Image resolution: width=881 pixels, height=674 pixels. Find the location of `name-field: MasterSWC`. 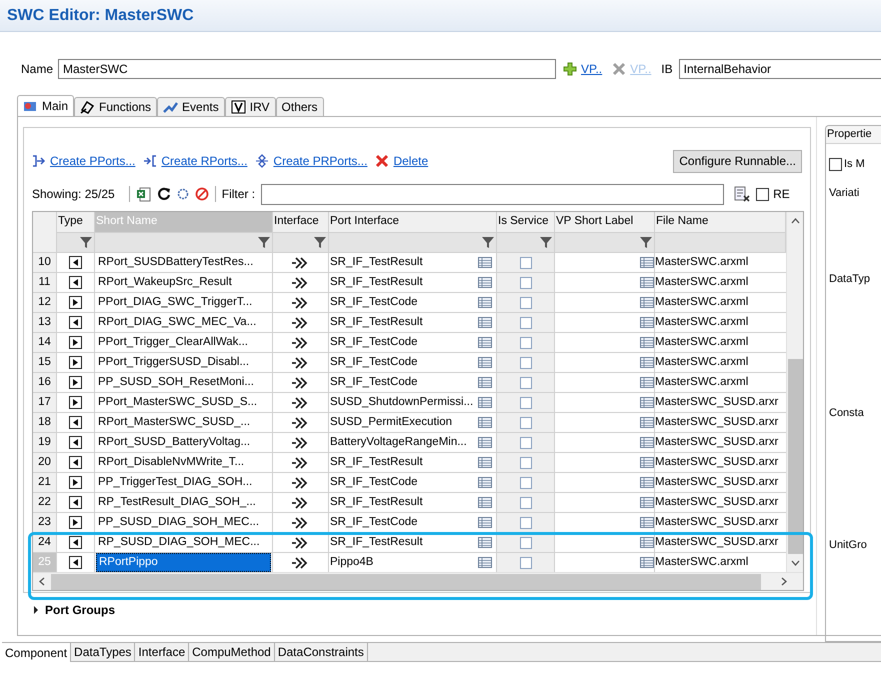

name-field: MasterSWC is located at coordinates (307, 69).